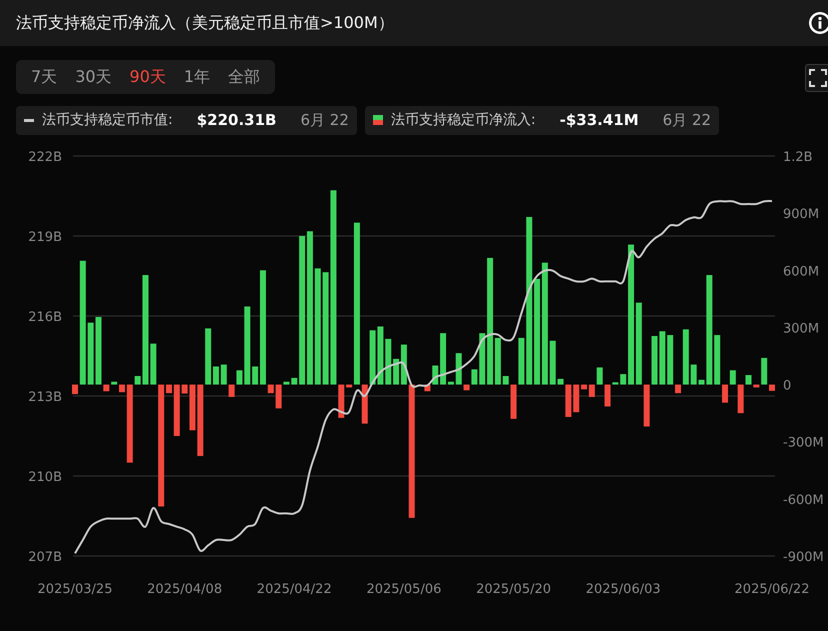 The height and width of the screenshot is (631, 828). Describe the element at coordinates (45, 237) in the screenshot. I see `axis-label: 219B` at that location.